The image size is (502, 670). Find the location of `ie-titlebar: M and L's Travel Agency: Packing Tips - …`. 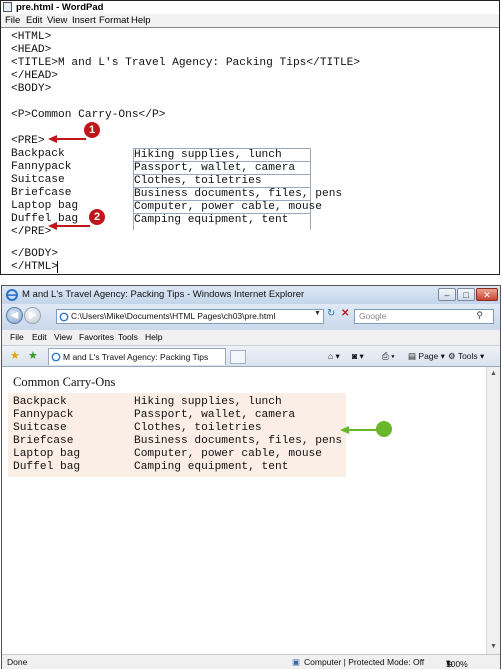

ie-titlebar: M and L's Travel Agency: Packing Tips - … is located at coordinates (251, 295).